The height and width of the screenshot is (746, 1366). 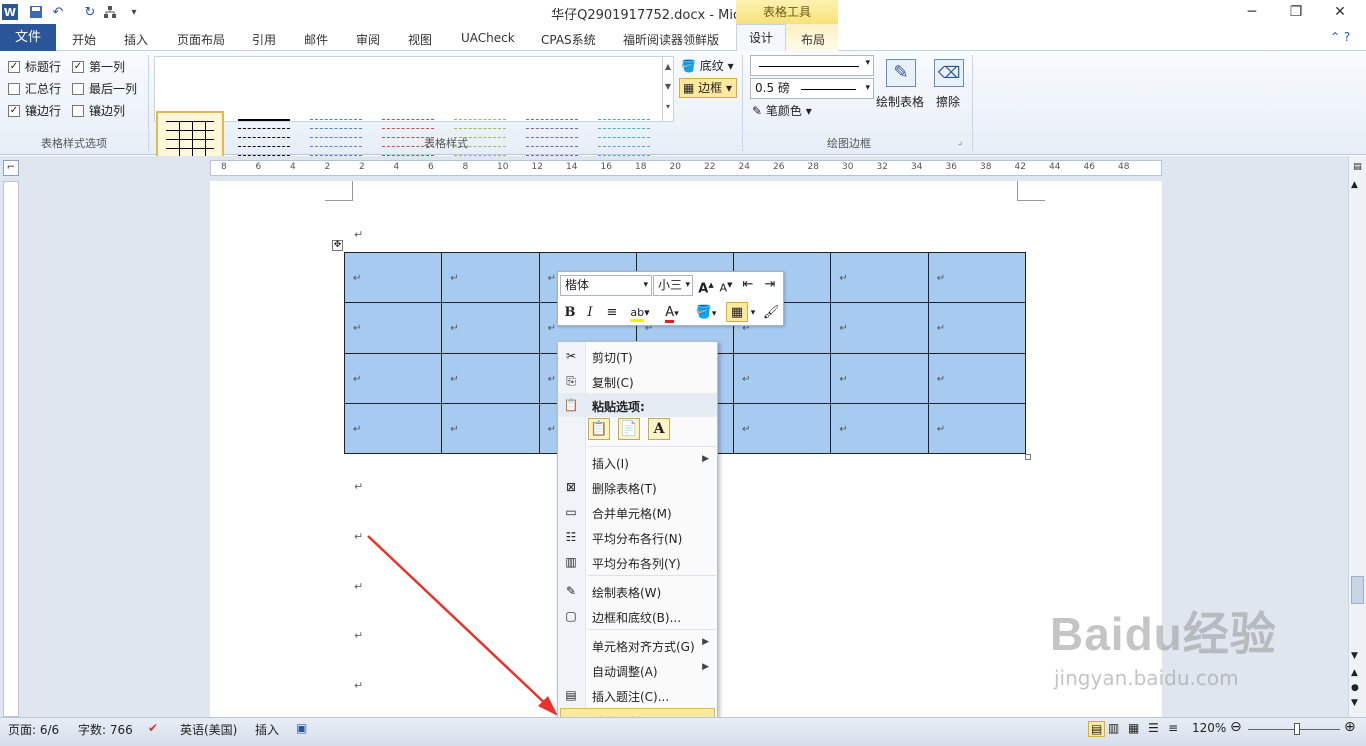 I want to click on menu-item-distribute-rows: ☷ 平均分布各行(N), so click(x=637, y=537).